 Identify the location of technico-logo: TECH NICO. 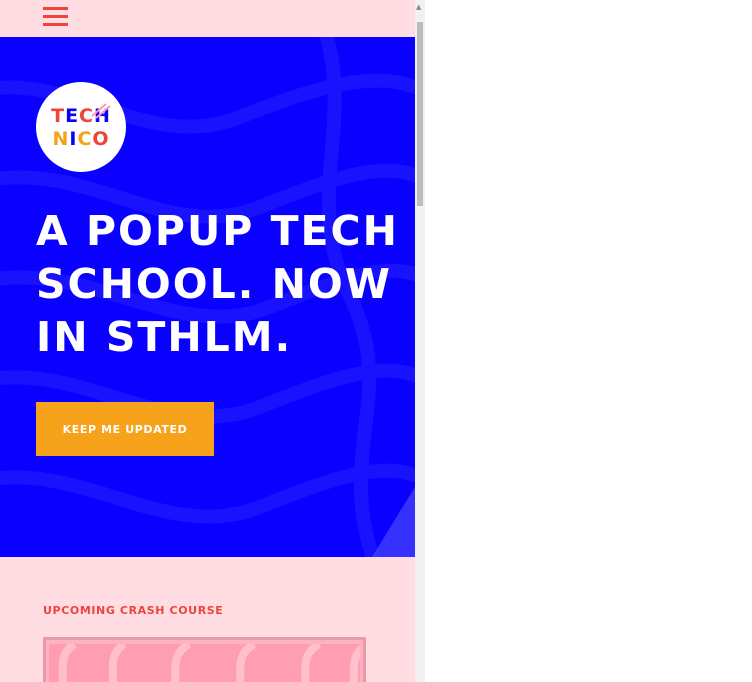
(81, 127).